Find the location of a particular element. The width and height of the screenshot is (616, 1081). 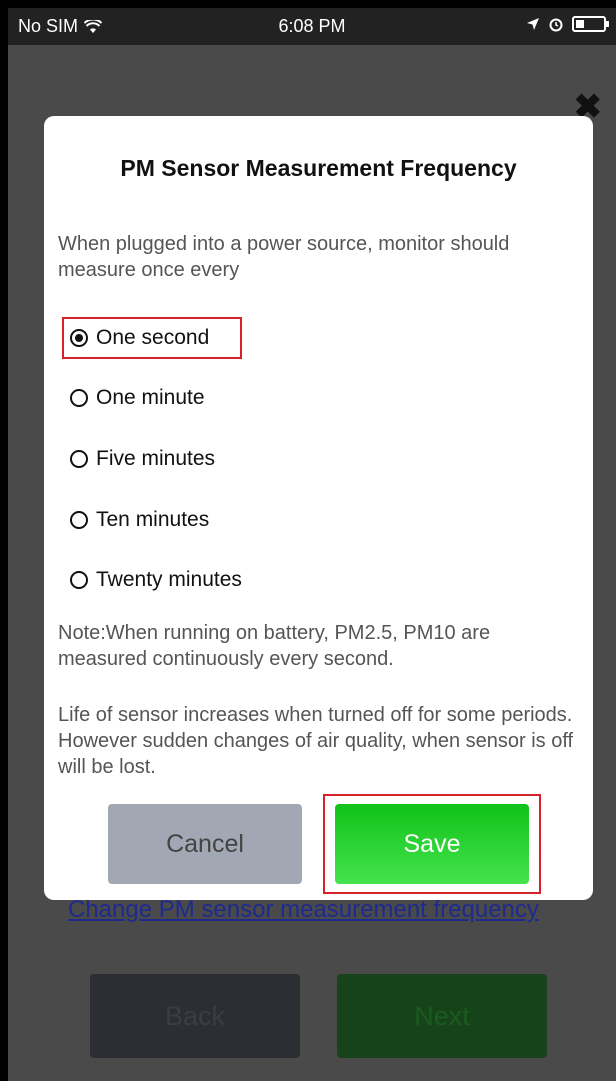

change-frequency-link: Change PM sensor measurement frequency is located at coordinates (303, 910).